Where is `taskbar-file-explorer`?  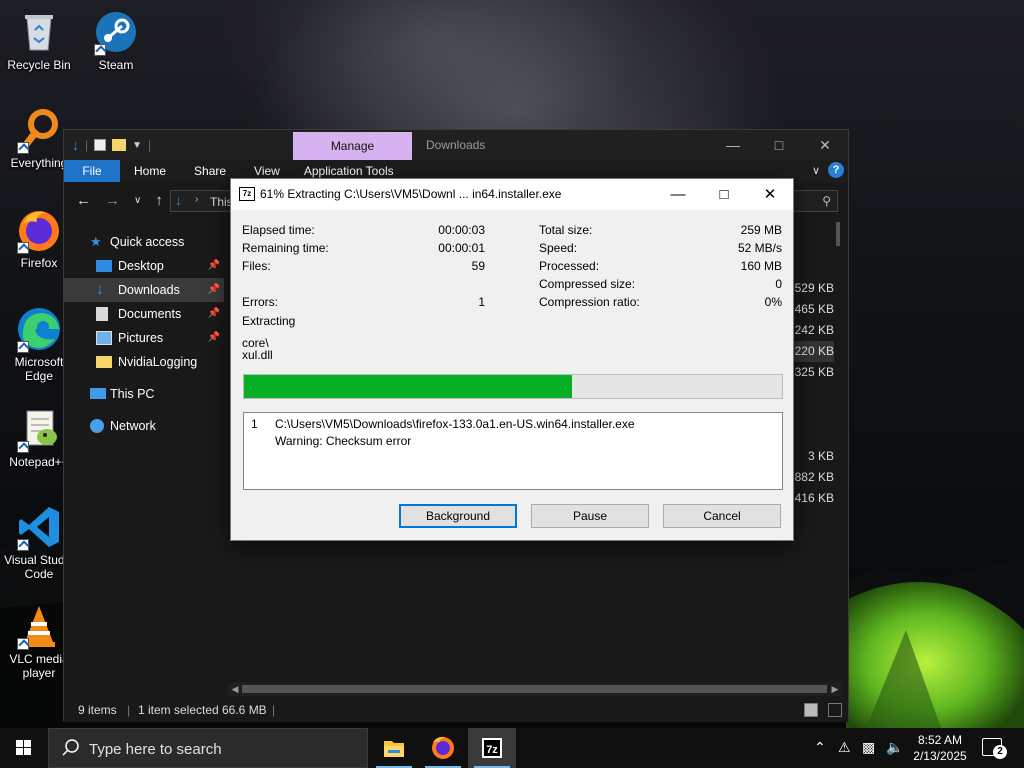 taskbar-file-explorer is located at coordinates (394, 748).